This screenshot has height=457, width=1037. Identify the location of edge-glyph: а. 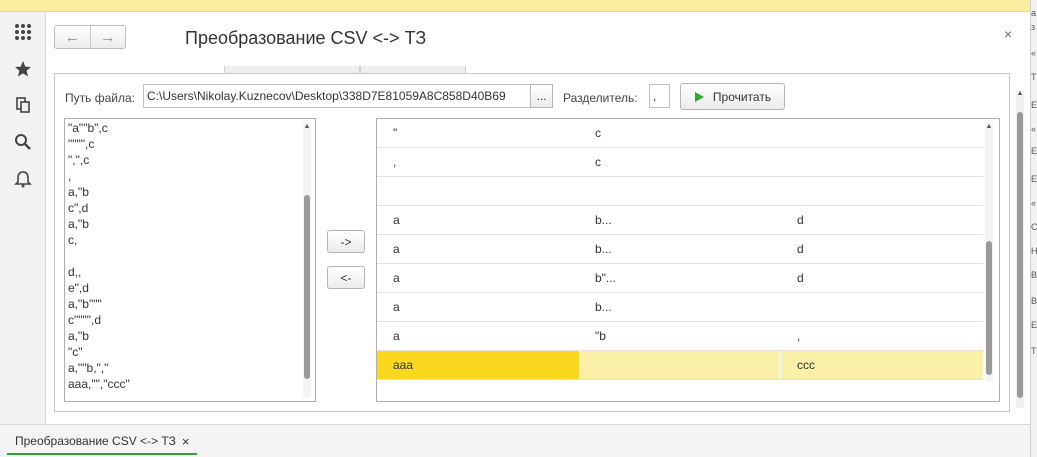
(1034, 13).